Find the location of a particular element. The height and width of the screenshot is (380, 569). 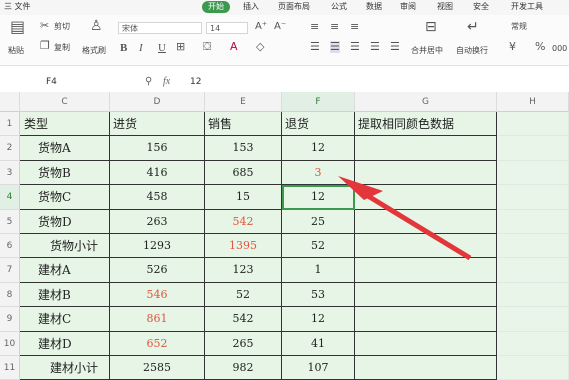

arrow-head is located at coordinates (360, 188).